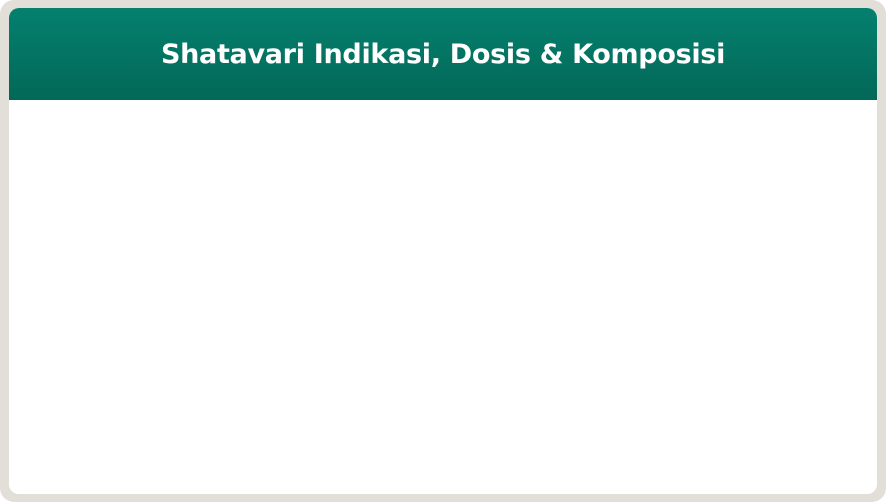  I want to click on card-title: Shatavari Indikasi, Dosis & Komposisi, so click(443, 54).